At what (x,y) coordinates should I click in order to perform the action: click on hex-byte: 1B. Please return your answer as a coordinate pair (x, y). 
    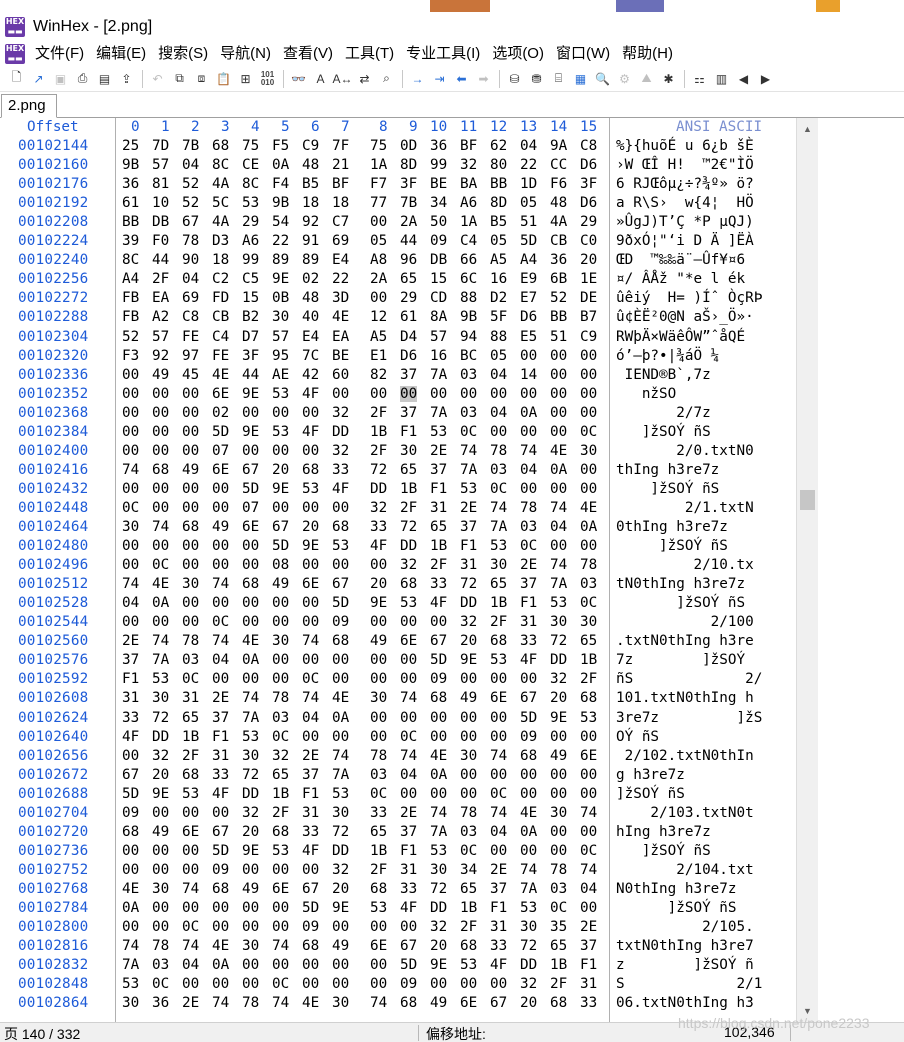
    Looking at the image, I should click on (468, 908).